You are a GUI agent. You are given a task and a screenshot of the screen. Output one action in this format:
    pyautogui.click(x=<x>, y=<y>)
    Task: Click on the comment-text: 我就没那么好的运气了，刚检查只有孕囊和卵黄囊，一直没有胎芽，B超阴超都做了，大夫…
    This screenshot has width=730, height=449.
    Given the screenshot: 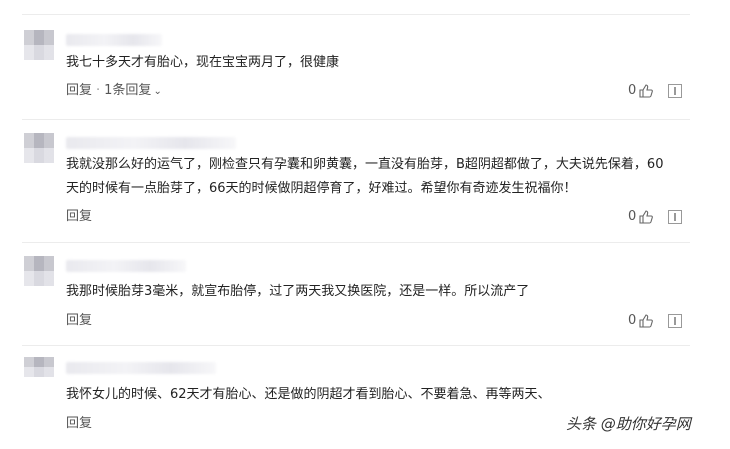 What is the action you would take?
    pyautogui.click(x=365, y=176)
    